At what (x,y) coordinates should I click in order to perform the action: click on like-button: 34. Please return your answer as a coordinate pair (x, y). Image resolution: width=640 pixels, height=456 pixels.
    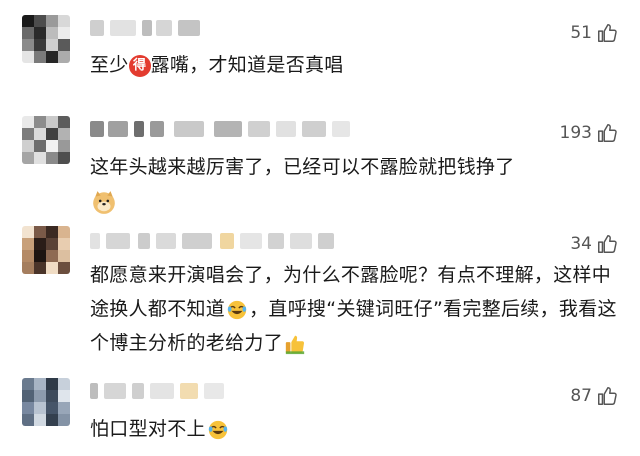
    Looking at the image, I should click on (594, 244).